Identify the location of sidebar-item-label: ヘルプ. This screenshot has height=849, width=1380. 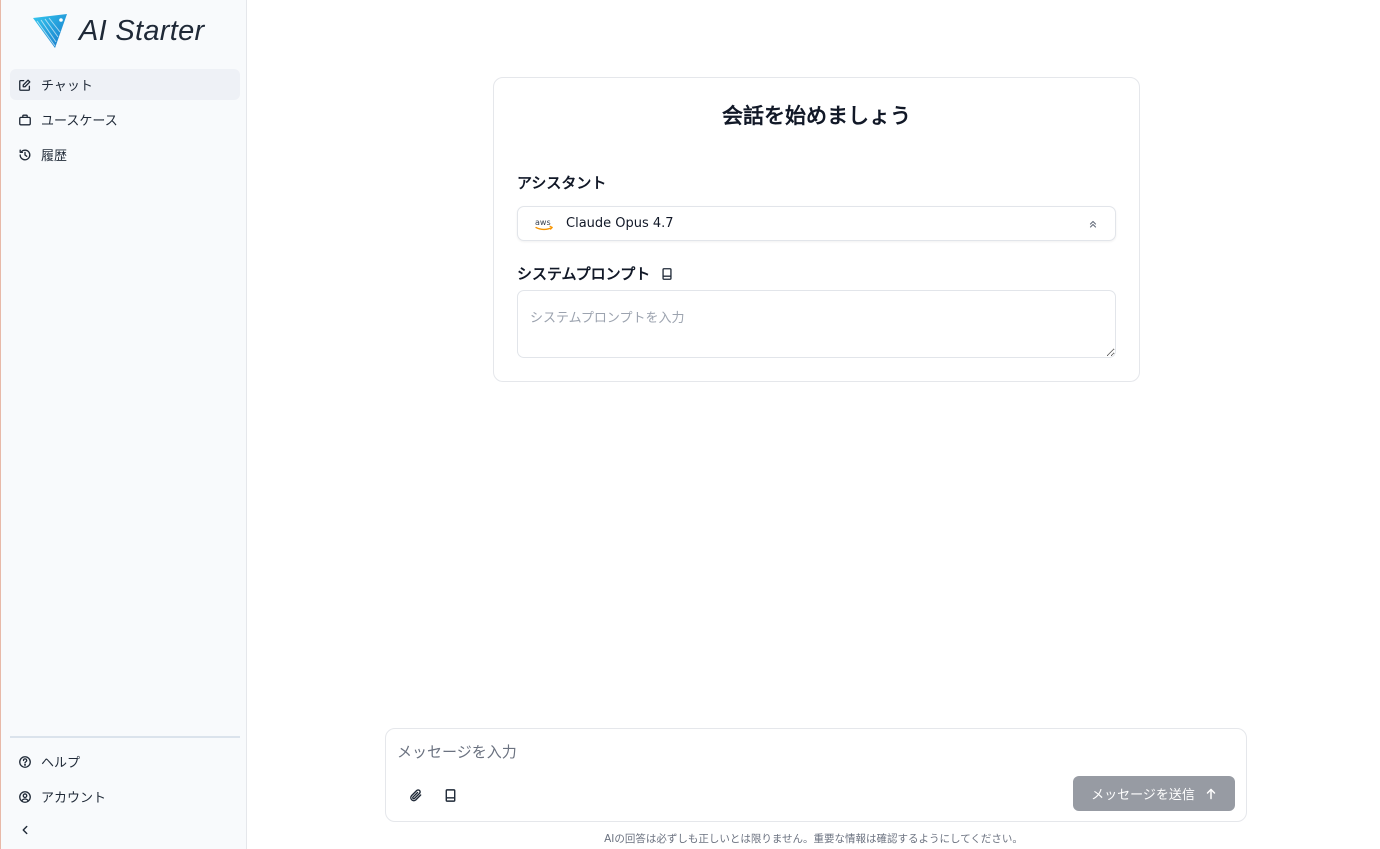
(61, 763).